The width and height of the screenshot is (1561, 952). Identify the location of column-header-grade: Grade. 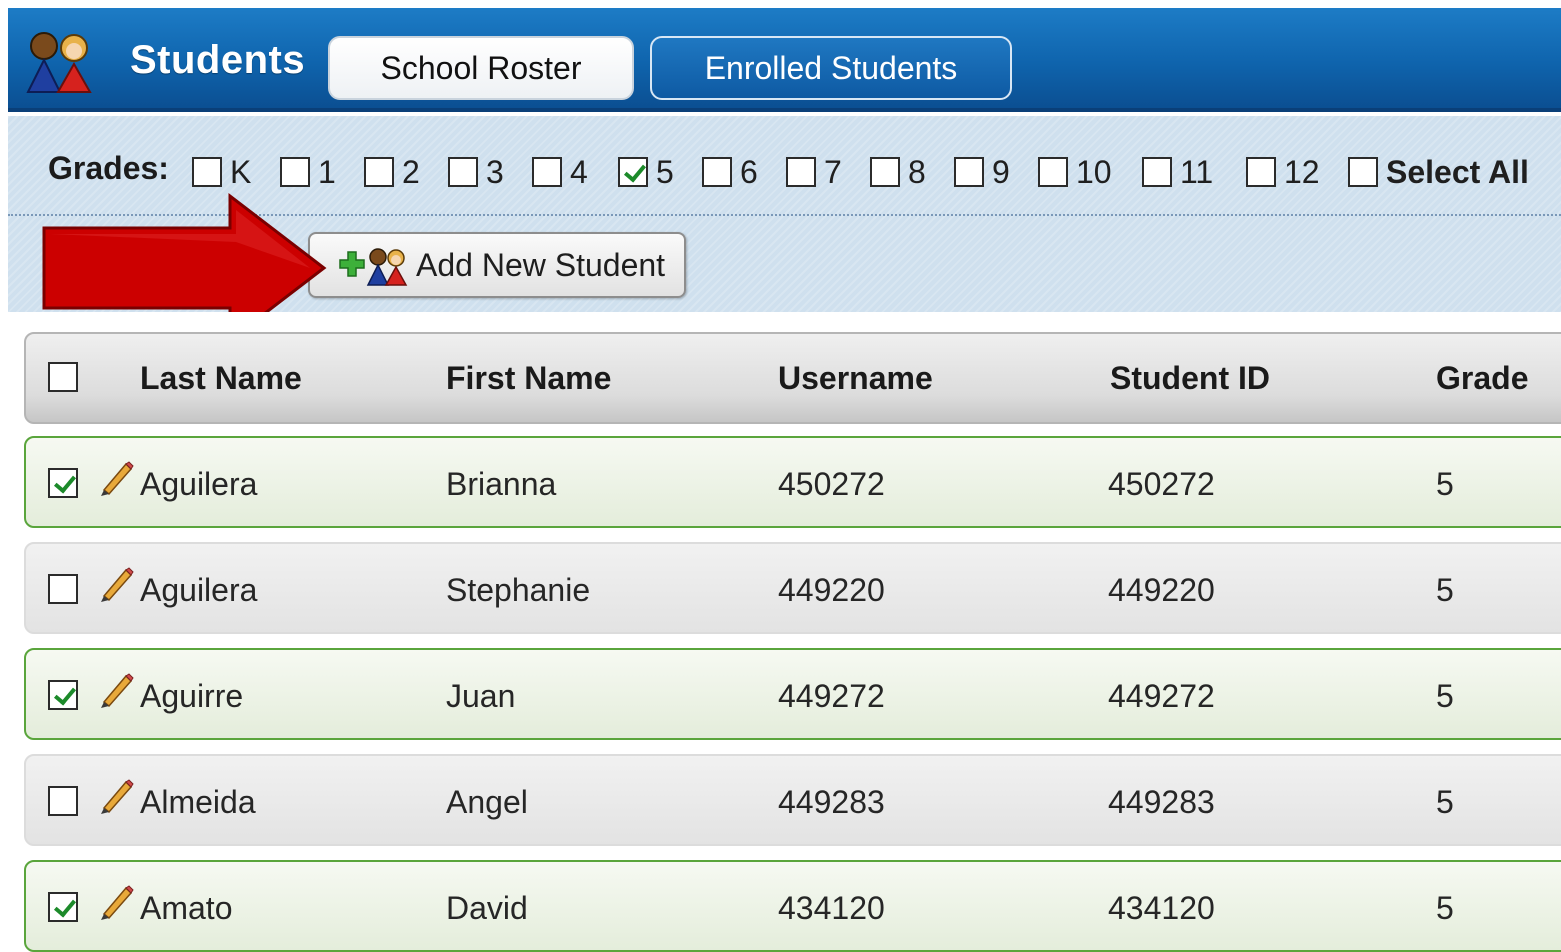
(1482, 378).